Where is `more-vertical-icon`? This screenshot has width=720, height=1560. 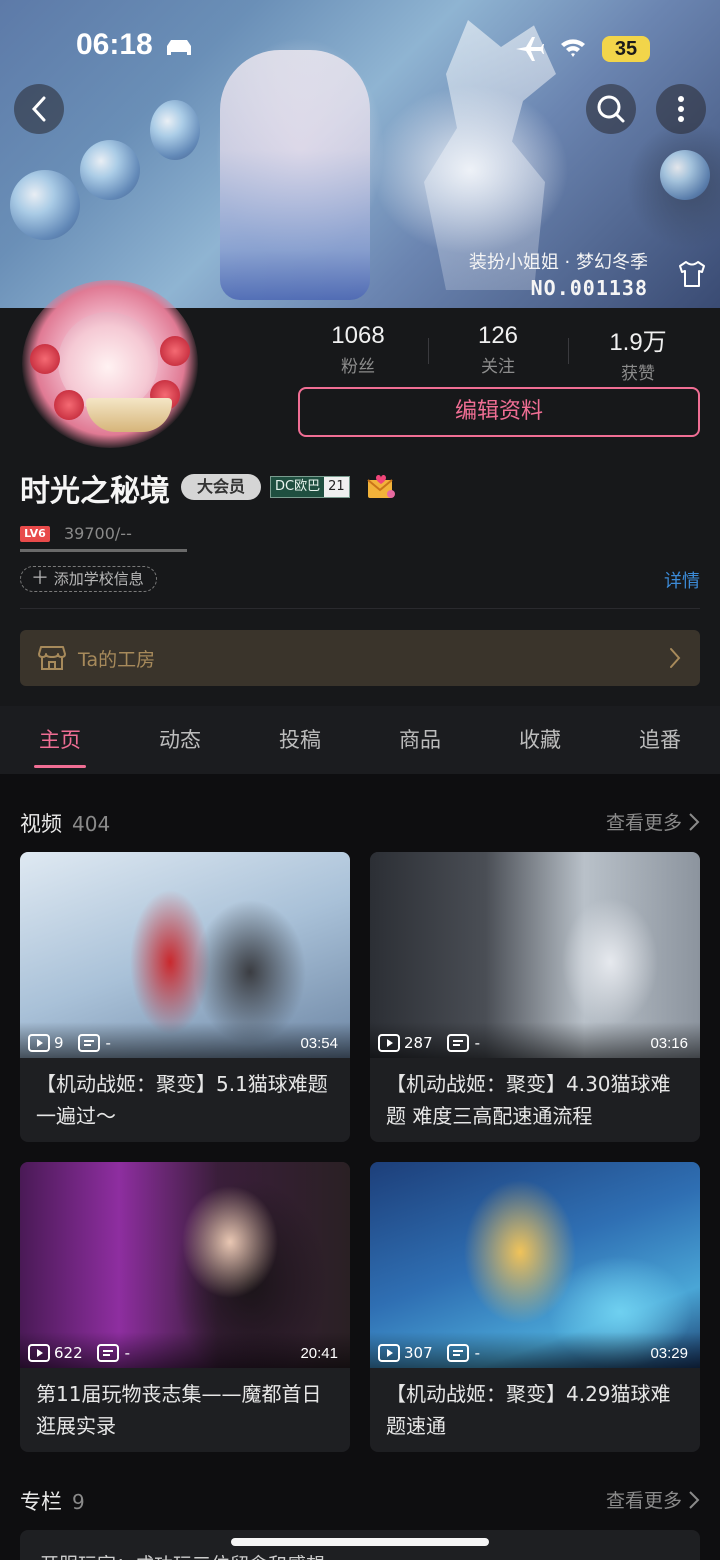
more-vertical-icon is located at coordinates (681, 109).